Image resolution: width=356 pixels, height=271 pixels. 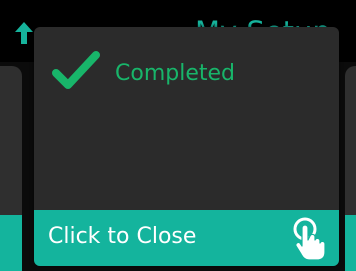 I want to click on close-button-label: Click to Close, so click(x=122, y=236).